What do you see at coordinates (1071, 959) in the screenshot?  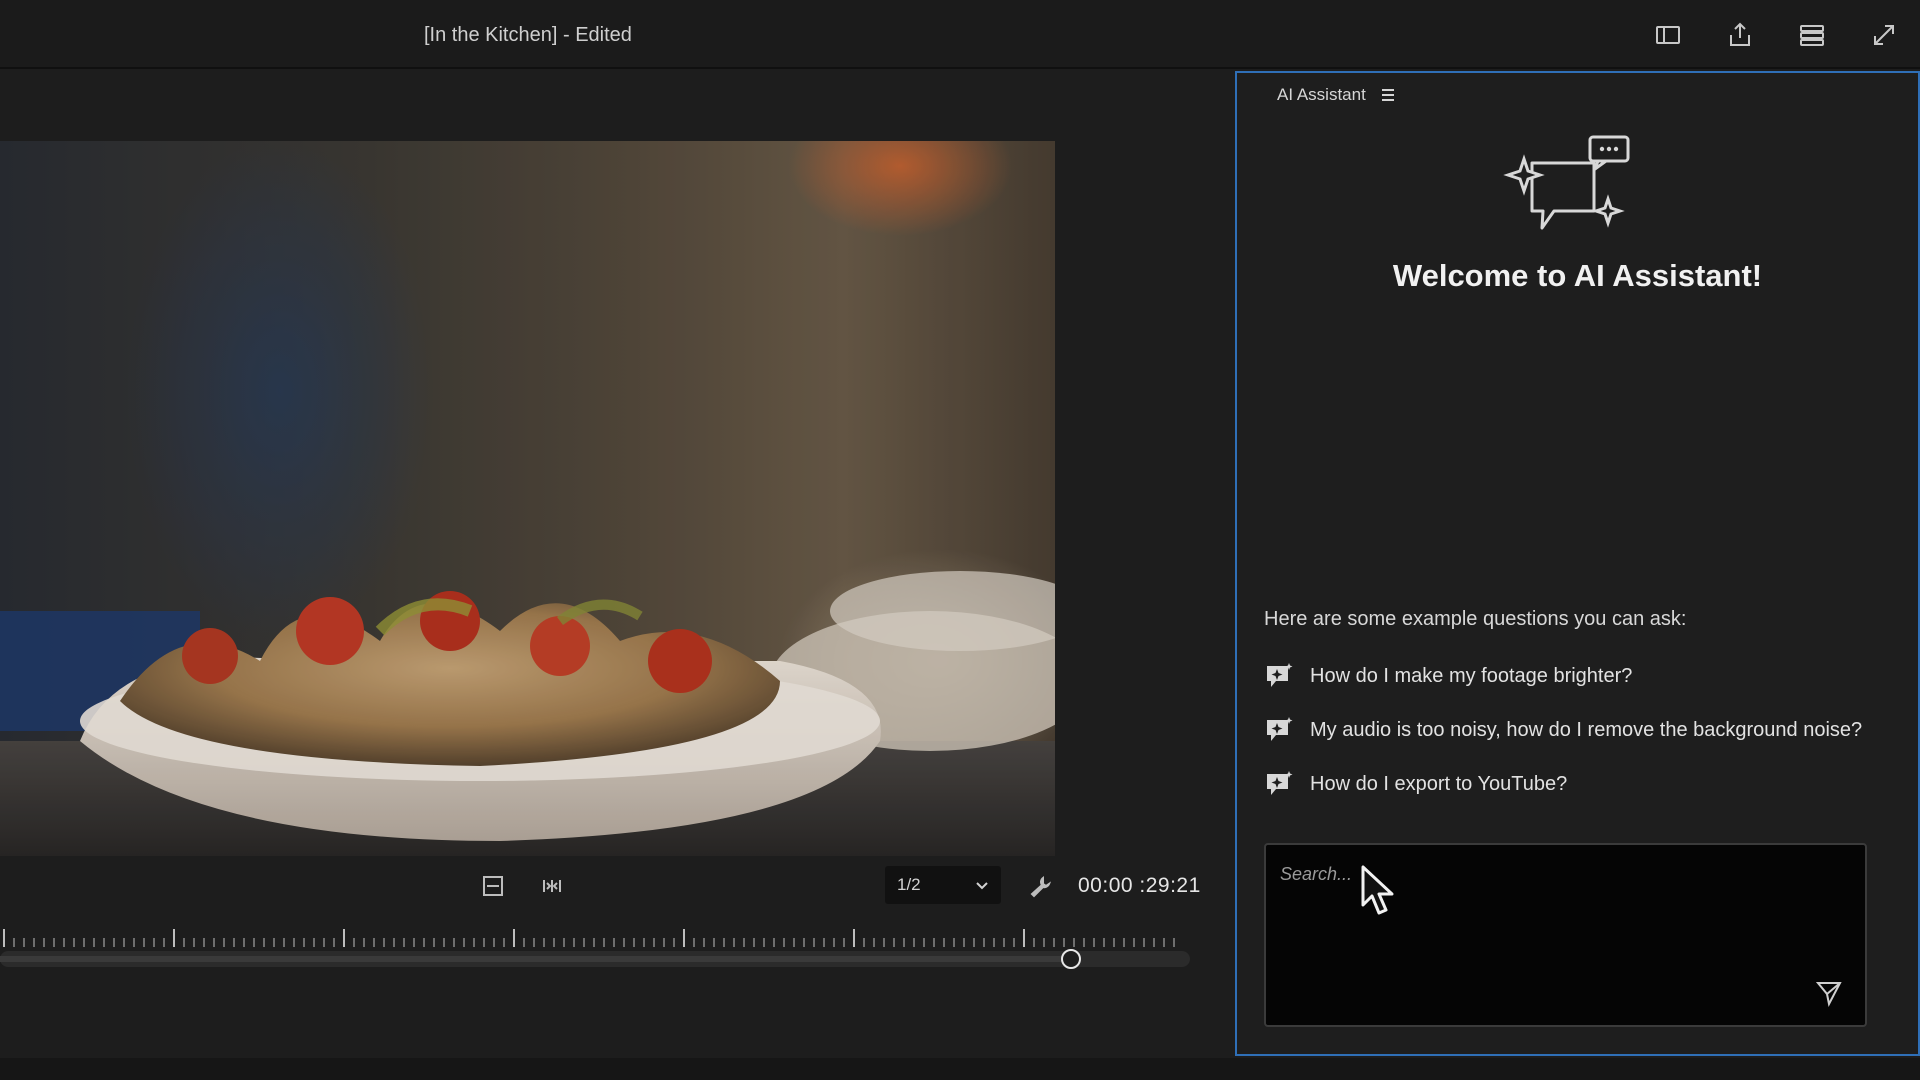 I see `playhead-handle` at bounding box center [1071, 959].